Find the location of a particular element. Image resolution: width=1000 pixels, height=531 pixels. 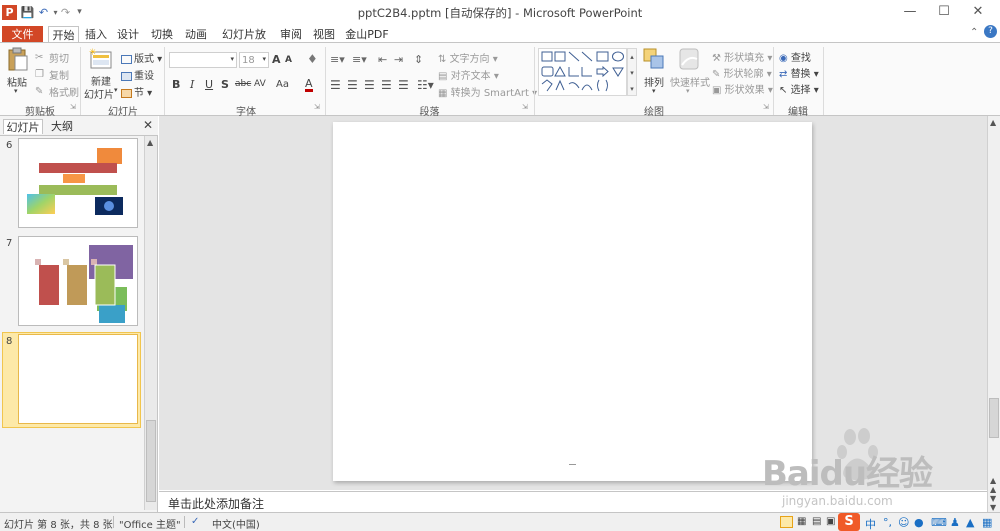

reading-view-icon: ▤ is located at coordinates (816, 521).